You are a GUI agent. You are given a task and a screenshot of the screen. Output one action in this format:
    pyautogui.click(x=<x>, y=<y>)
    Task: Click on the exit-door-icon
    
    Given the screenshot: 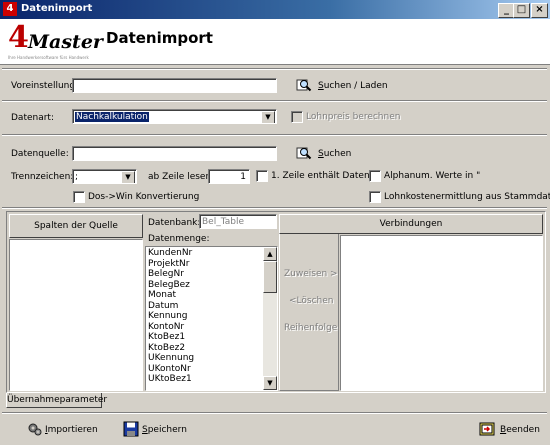 What is the action you would take?
    pyautogui.click(x=487, y=429)
    